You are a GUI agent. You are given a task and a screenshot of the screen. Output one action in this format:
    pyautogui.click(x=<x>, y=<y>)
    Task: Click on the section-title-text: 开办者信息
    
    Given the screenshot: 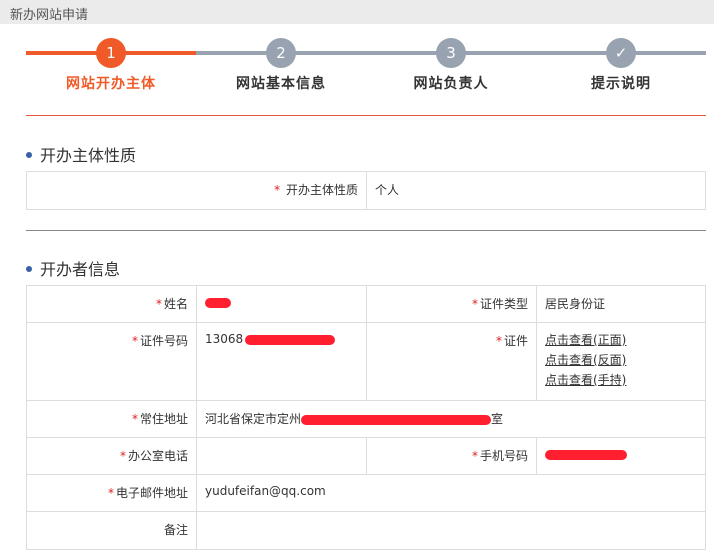 What is the action you would take?
    pyautogui.click(x=80, y=269)
    